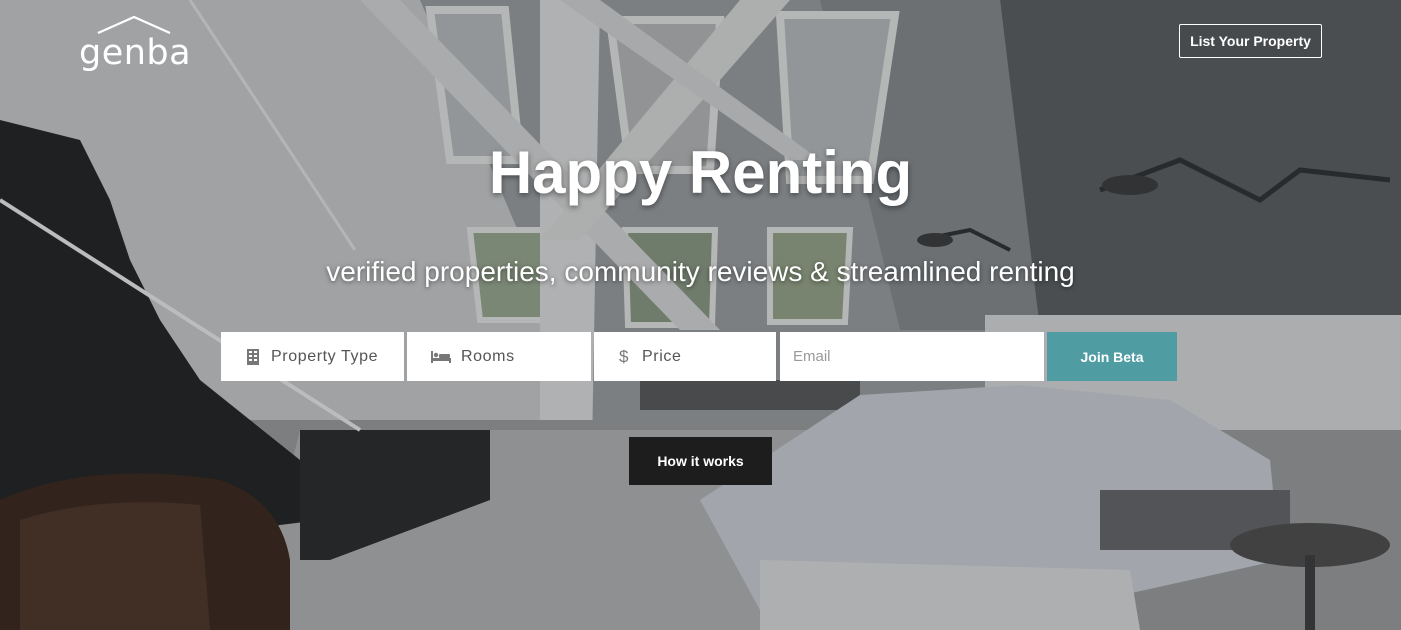 The width and height of the screenshot is (1401, 630). I want to click on property-type-select: Property Type, so click(312, 356).